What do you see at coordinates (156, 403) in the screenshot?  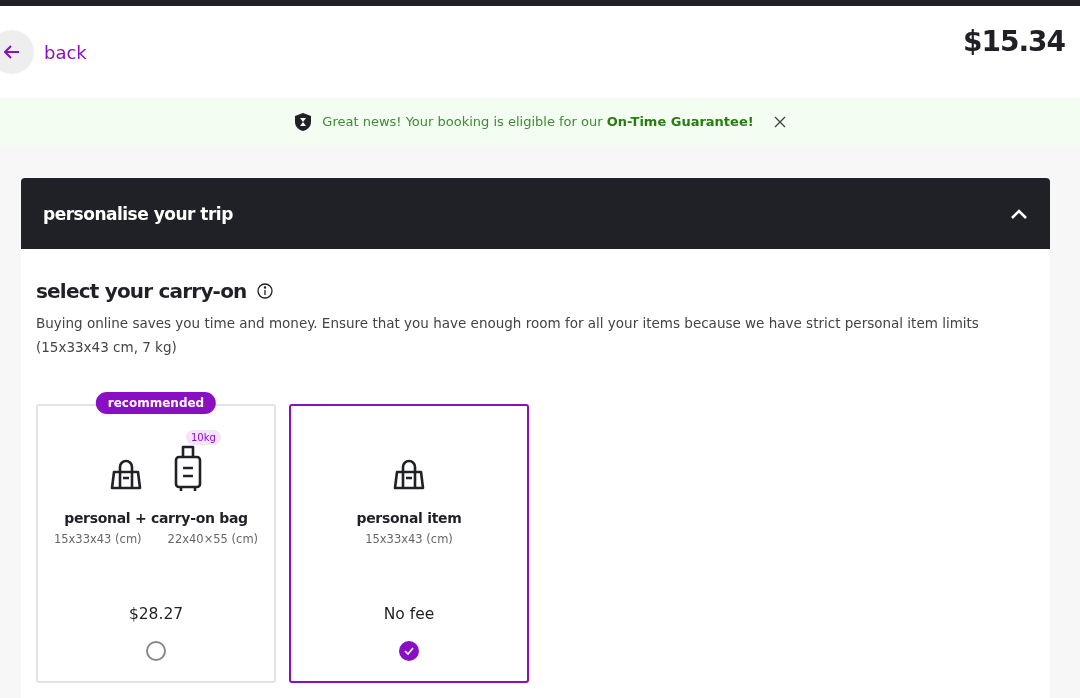 I see `recommended-badge: recommended` at bounding box center [156, 403].